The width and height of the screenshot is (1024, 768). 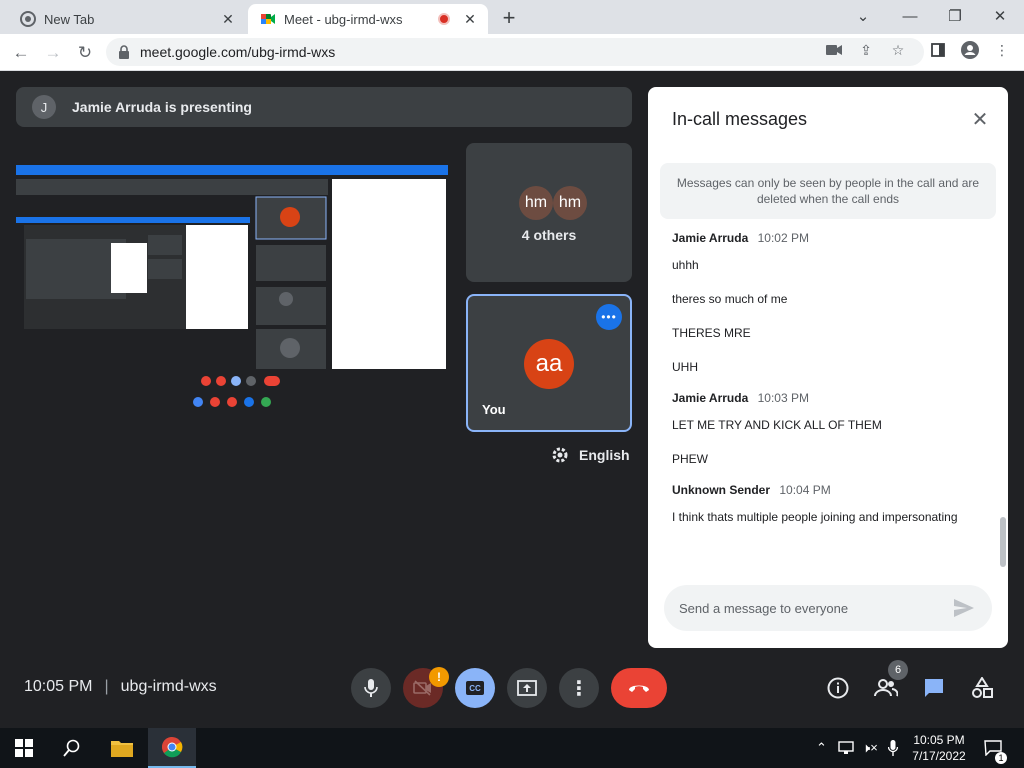 I want to click on tray-chevron-icon: ⌃, so click(x=821, y=748).